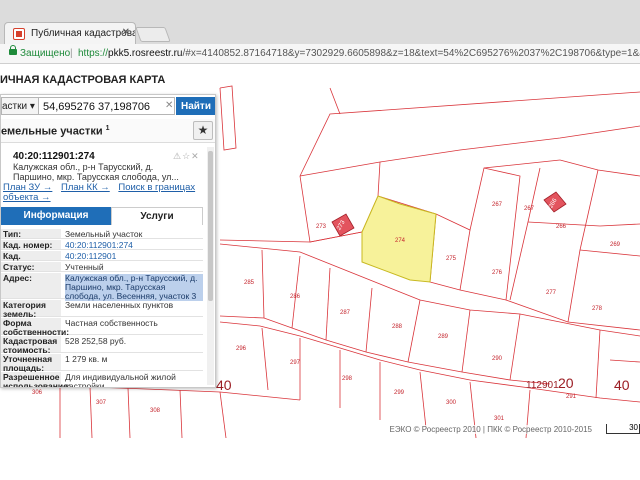  I want to click on search-input, so click(107, 106).